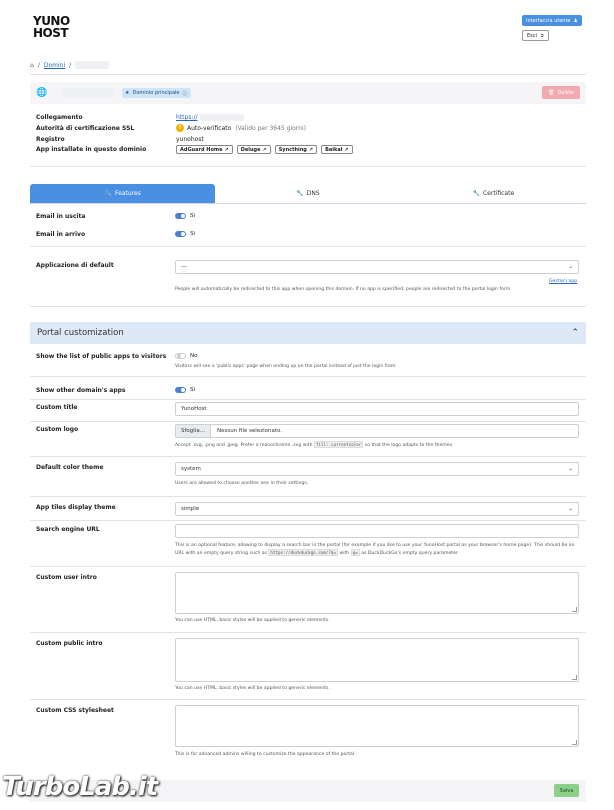  What do you see at coordinates (377, 593) in the screenshot?
I see `user-intro-textarea` at bounding box center [377, 593].